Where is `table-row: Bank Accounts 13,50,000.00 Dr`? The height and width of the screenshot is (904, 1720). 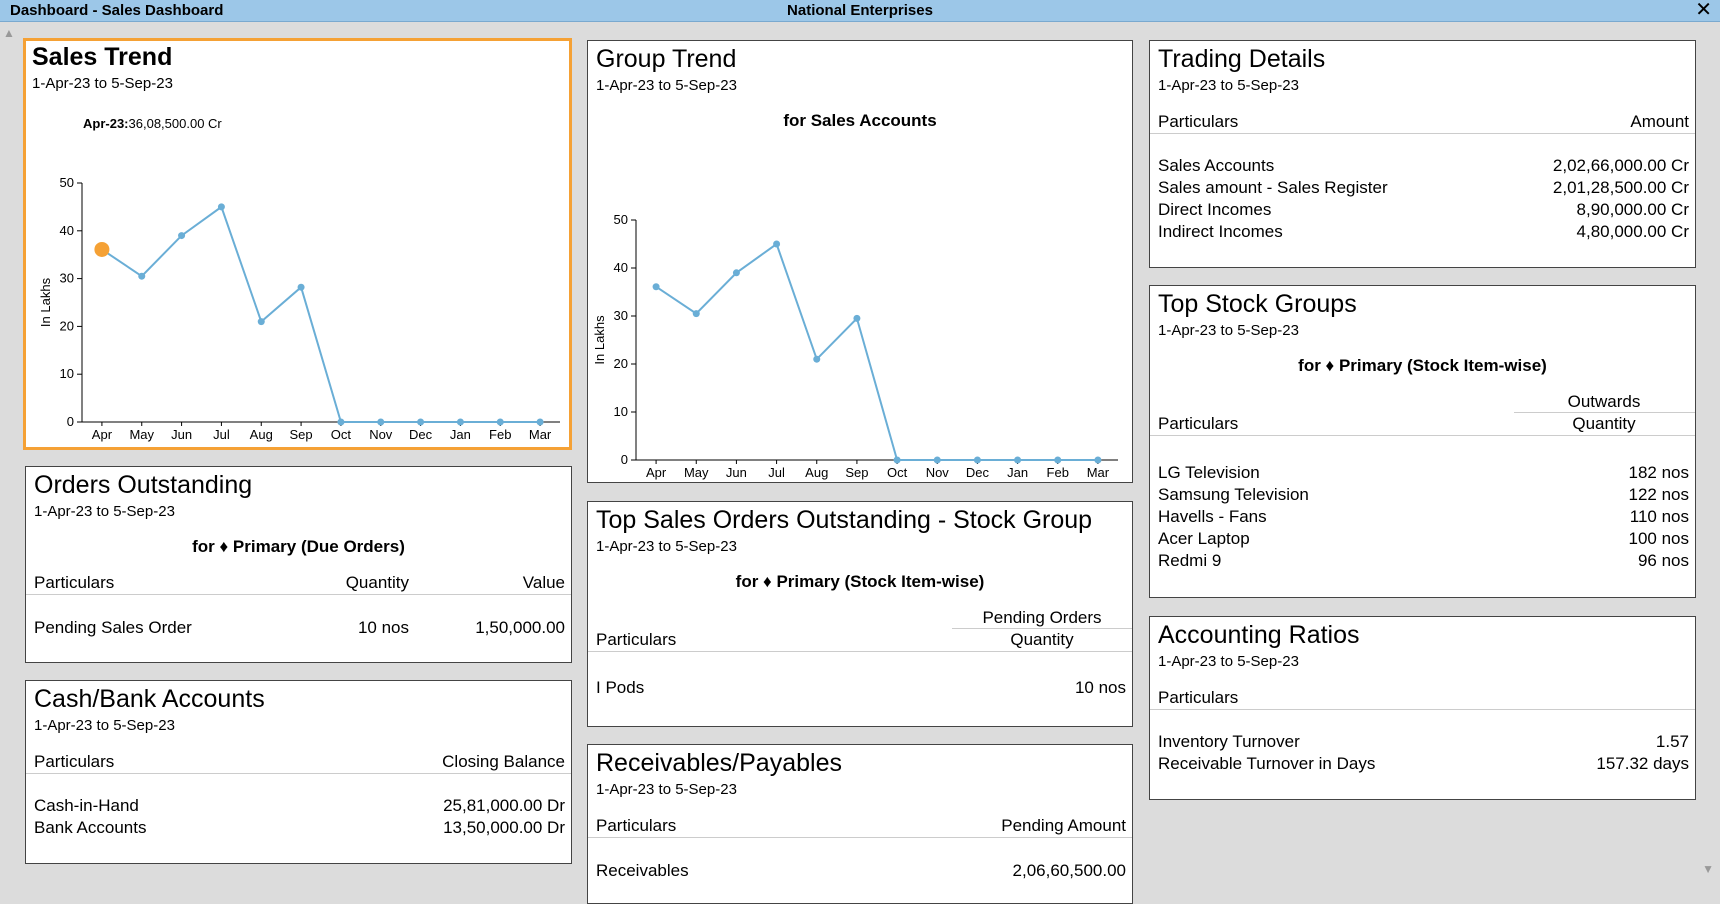
table-row: Bank Accounts 13,50,000.00 Dr is located at coordinates (299, 829).